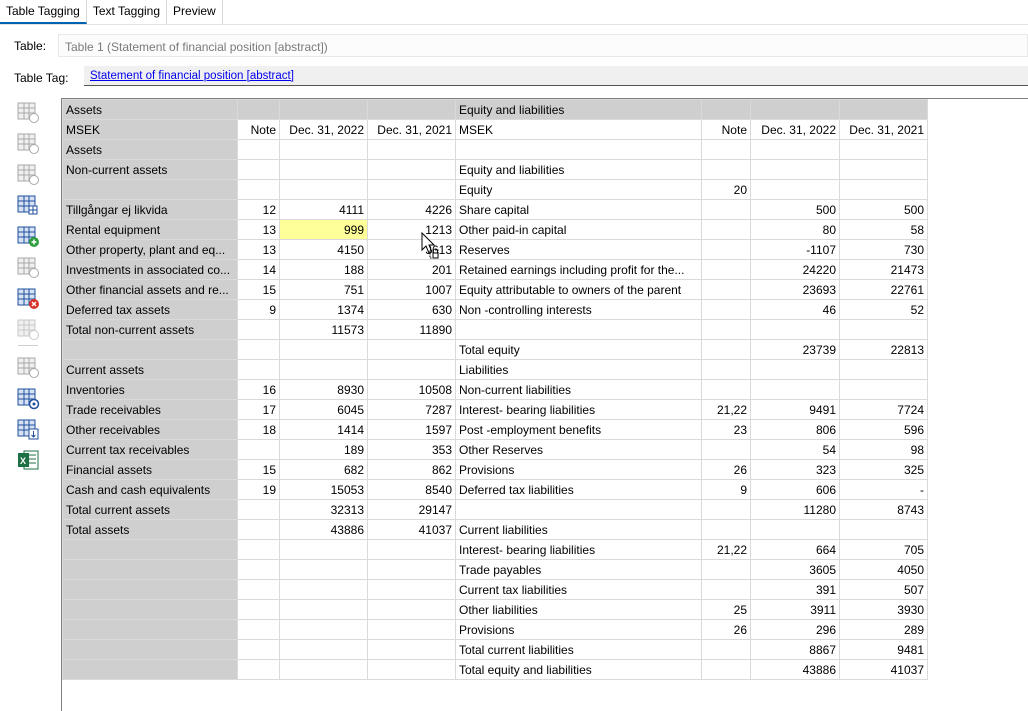 This screenshot has height=711, width=1028. What do you see at coordinates (883, 509) in the screenshot?
I see `table-cell: 8743` at bounding box center [883, 509].